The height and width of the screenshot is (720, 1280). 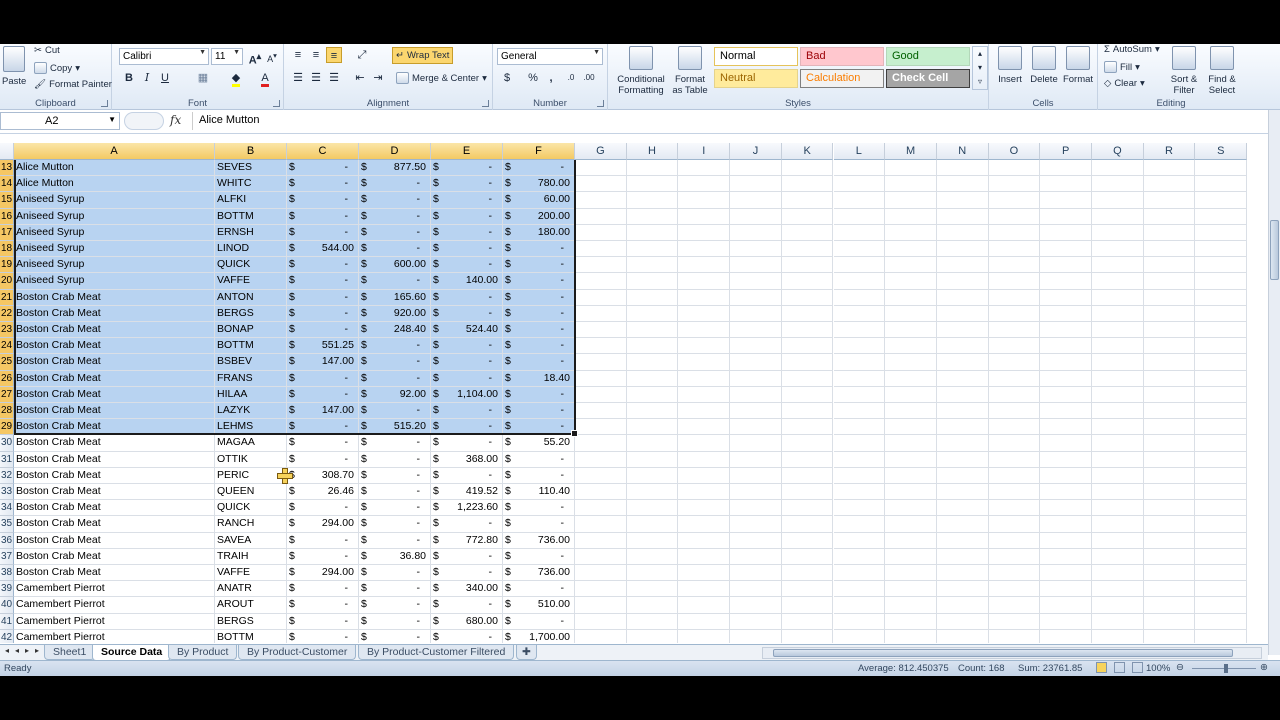 I want to click on row-header: 21, so click(x=7, y=297).